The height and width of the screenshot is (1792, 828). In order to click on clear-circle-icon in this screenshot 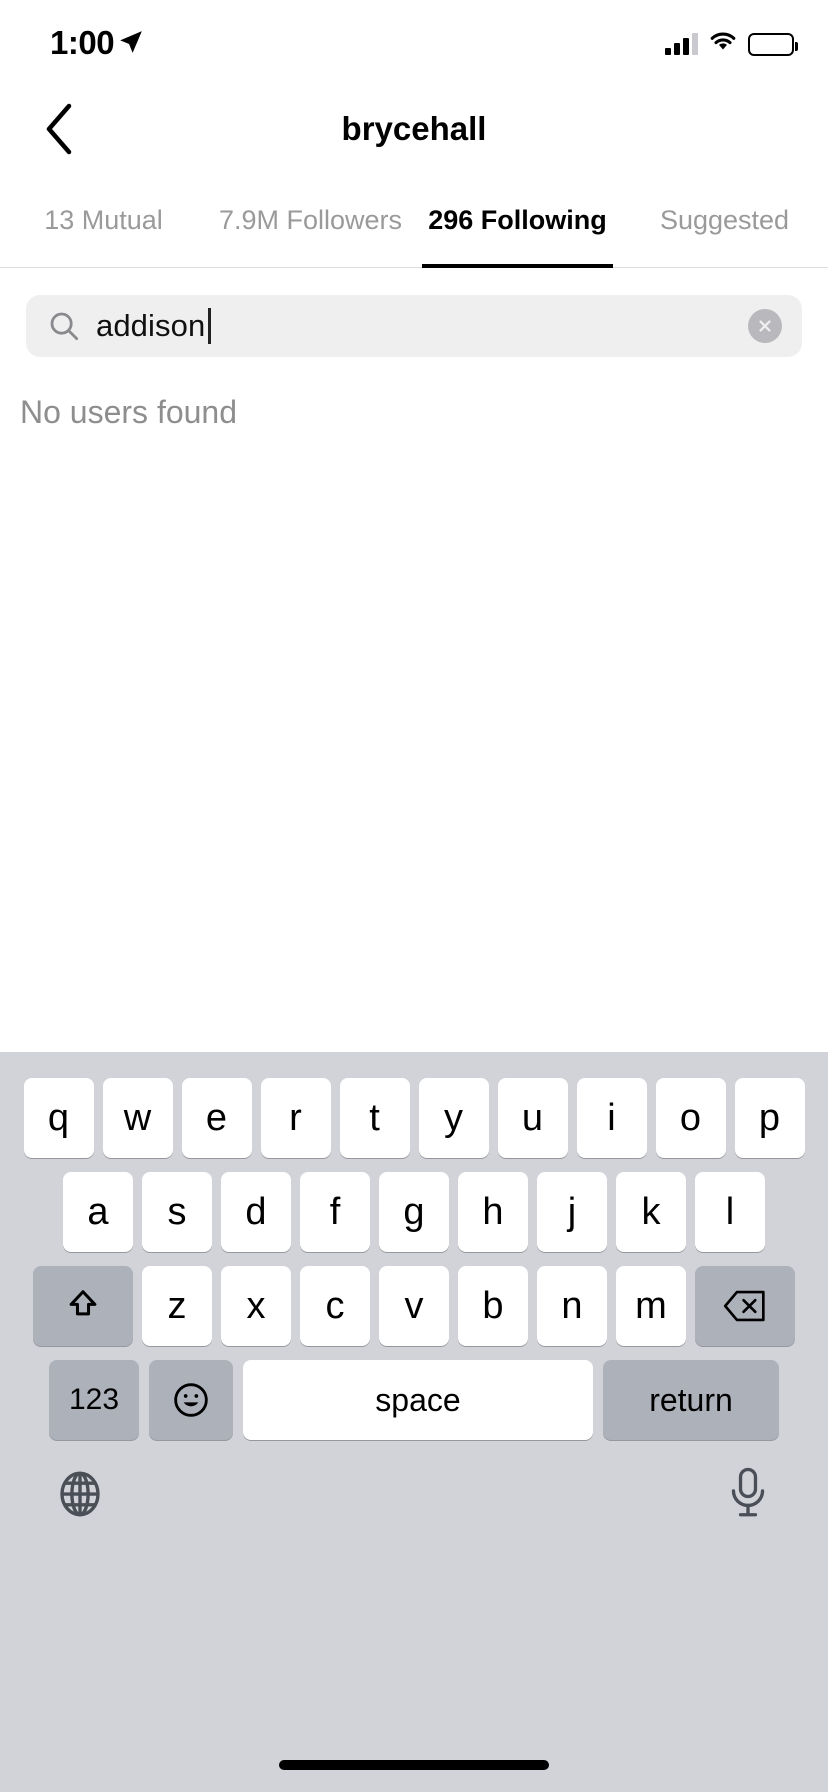, I will do `click(765, 326)`.